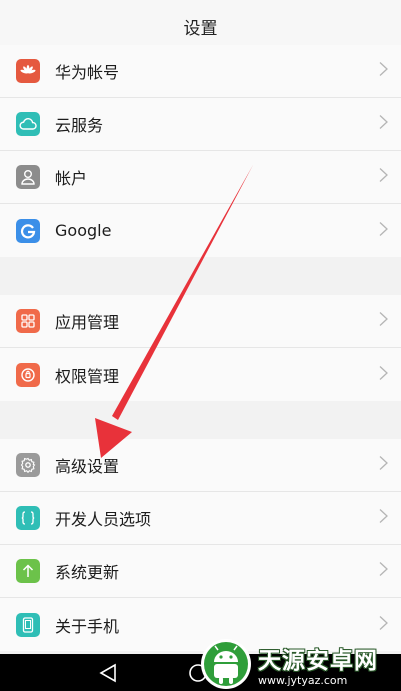 The width and height of the screenshot is (401, 691). I want to click on settings-item-cloud-service: 云服务, so click(200, 124).